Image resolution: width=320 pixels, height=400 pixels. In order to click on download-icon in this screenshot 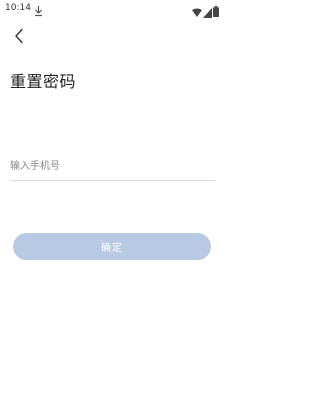, I will do `click(38, 9)`.